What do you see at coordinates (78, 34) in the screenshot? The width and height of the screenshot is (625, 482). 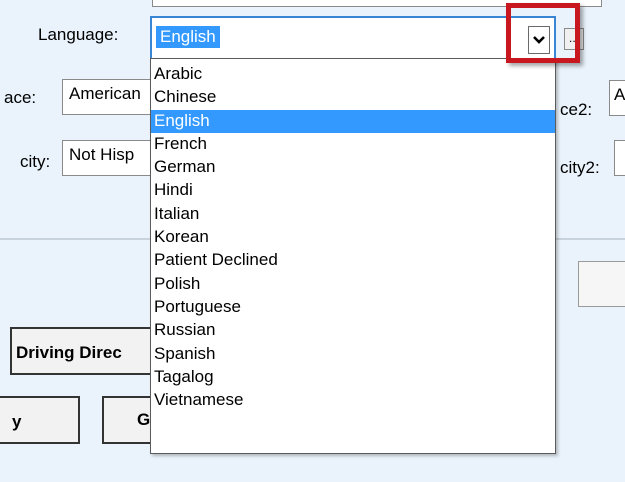 I see `language-label: Language:` at bounding box center [78, 34].